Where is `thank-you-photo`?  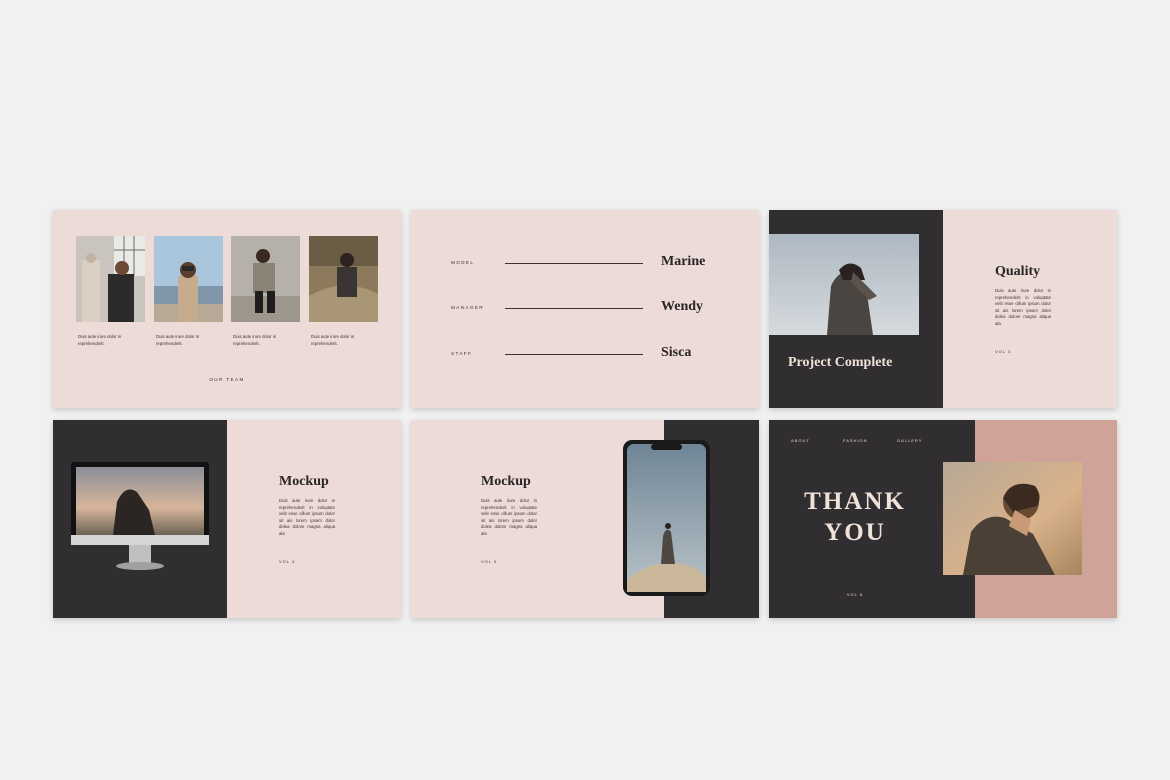
thank-you-photo is located at coordinates (1012, 518).